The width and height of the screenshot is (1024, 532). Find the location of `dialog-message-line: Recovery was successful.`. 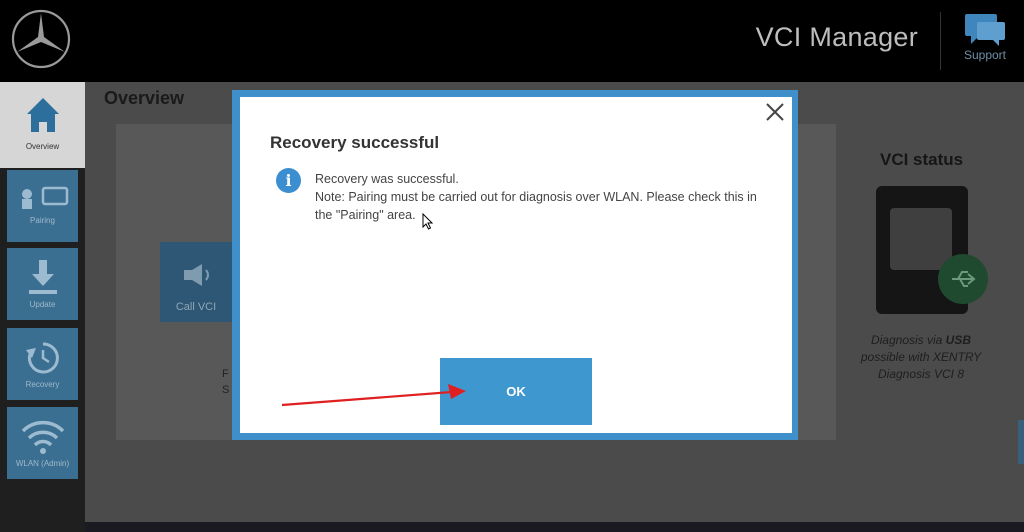

dialog-message-line: Recovery was successful. is located at coordinates (387, 179).